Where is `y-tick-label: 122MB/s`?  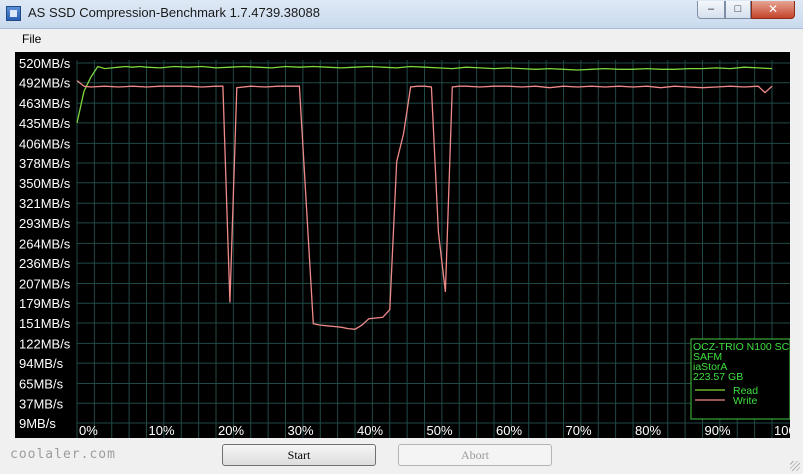 y-tick-label: 122MB/s is located at coordinates (45, 343).